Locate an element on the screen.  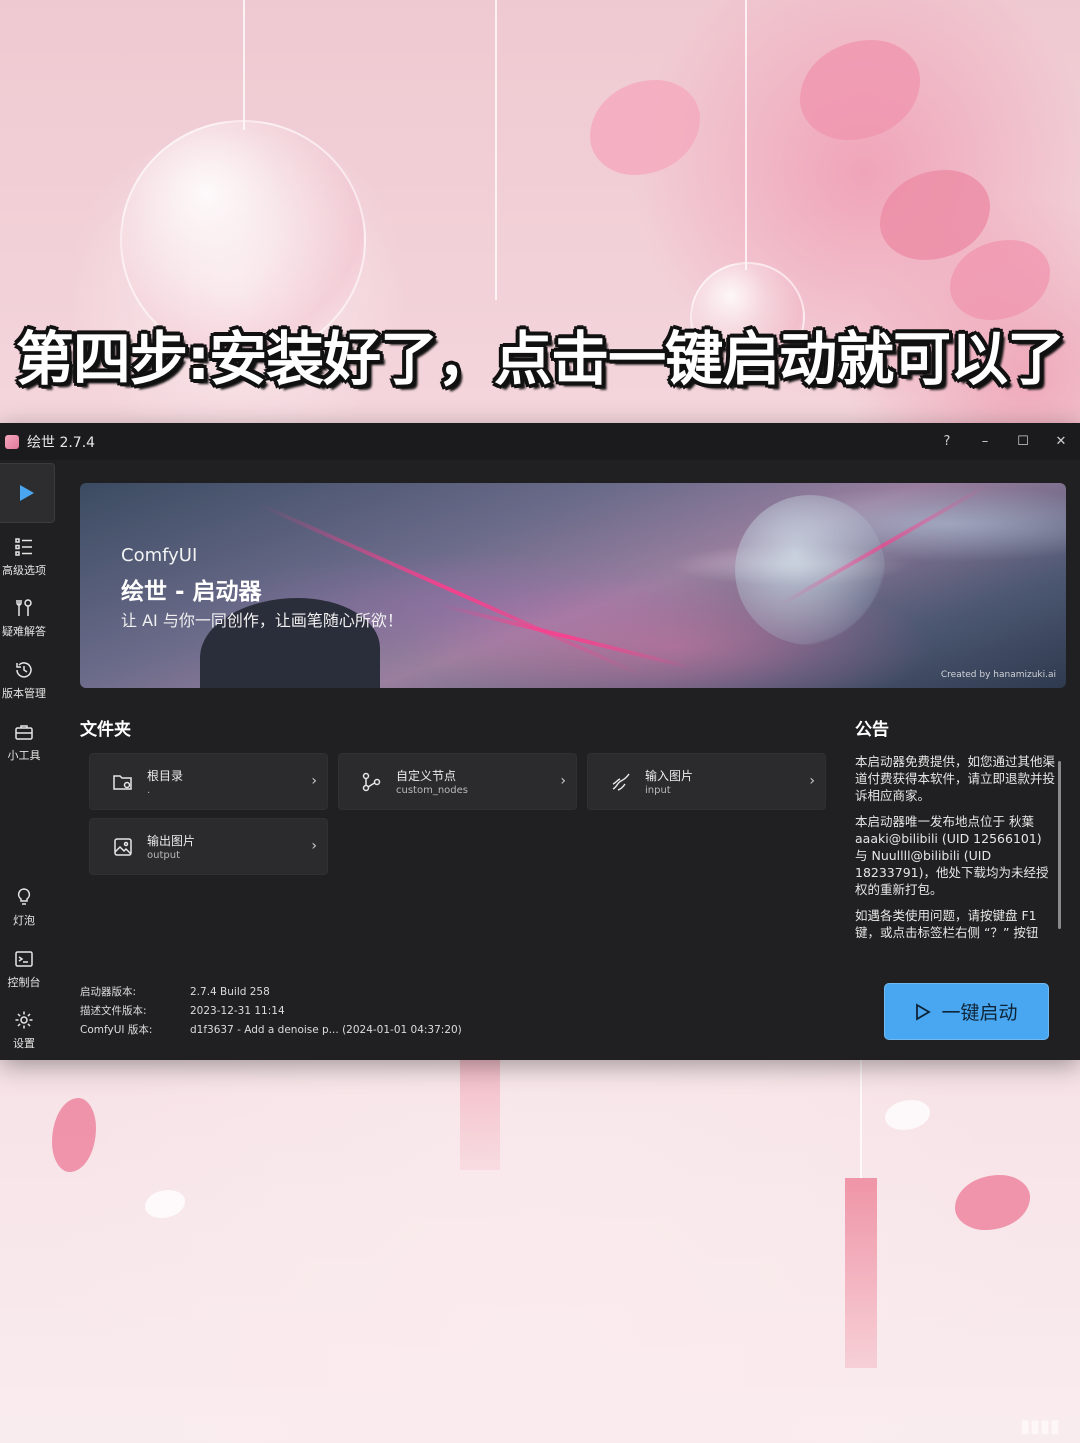
sidebar: 高级选项 疑难解答 版本管理 小工具 灯泡 控制台 设置 is located at coordinates (28, 760).